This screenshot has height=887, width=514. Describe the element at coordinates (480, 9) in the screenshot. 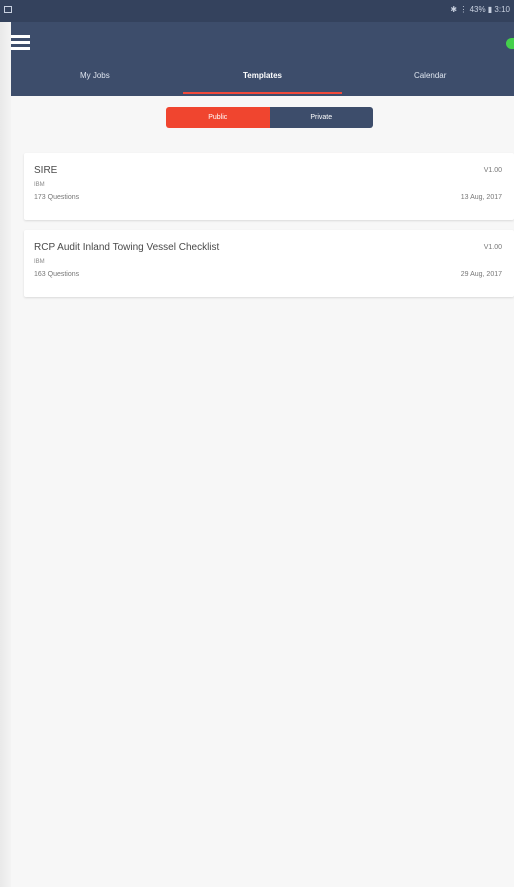

I see `status-indicators: ✱ ⋮ 43% ▮ 3:10` at that location.